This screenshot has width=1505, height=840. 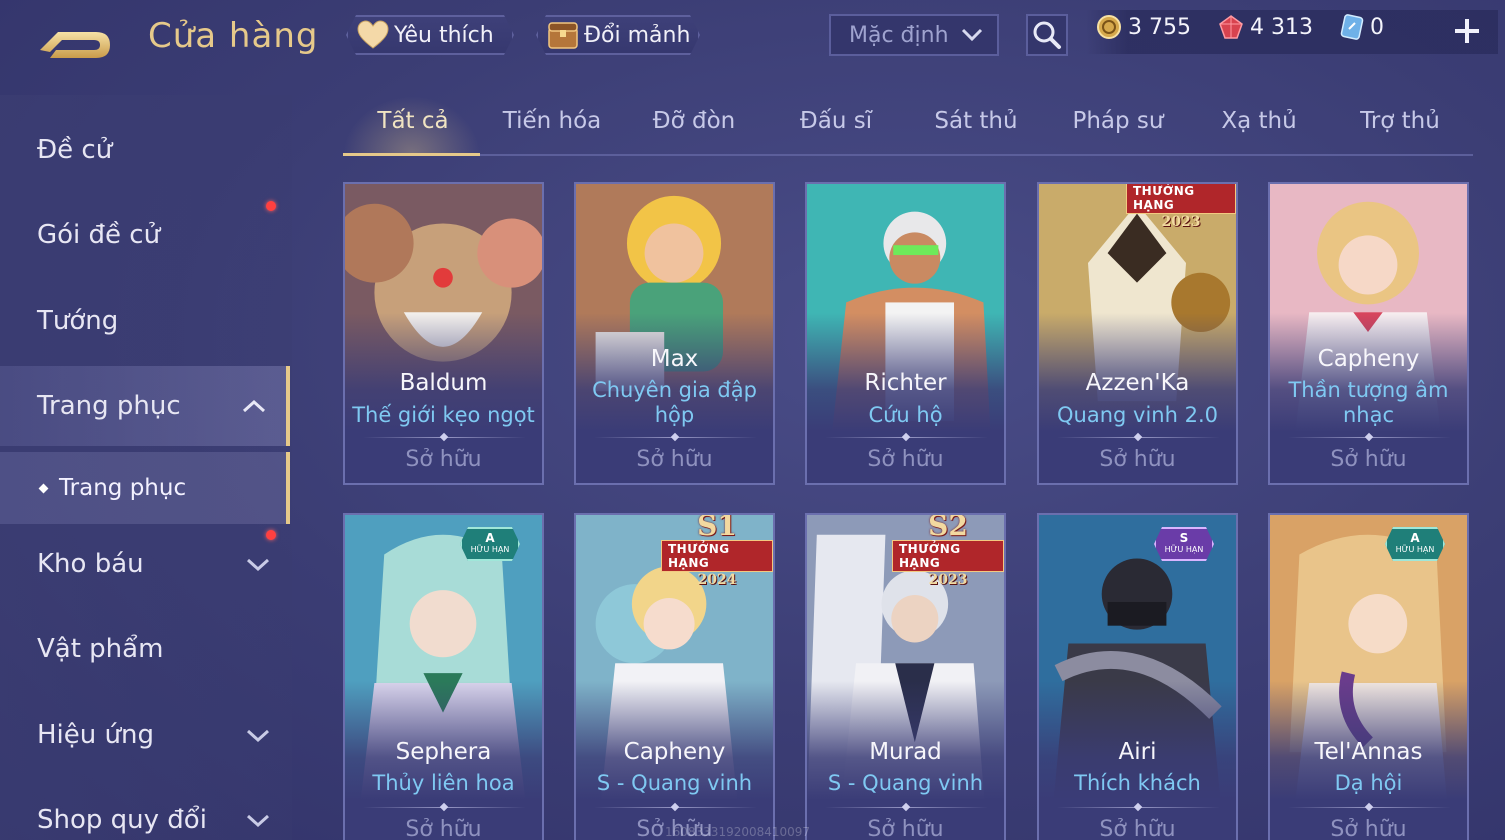 I want to click on skin-name: S - Quang vinh, so click(x=905, y=783).